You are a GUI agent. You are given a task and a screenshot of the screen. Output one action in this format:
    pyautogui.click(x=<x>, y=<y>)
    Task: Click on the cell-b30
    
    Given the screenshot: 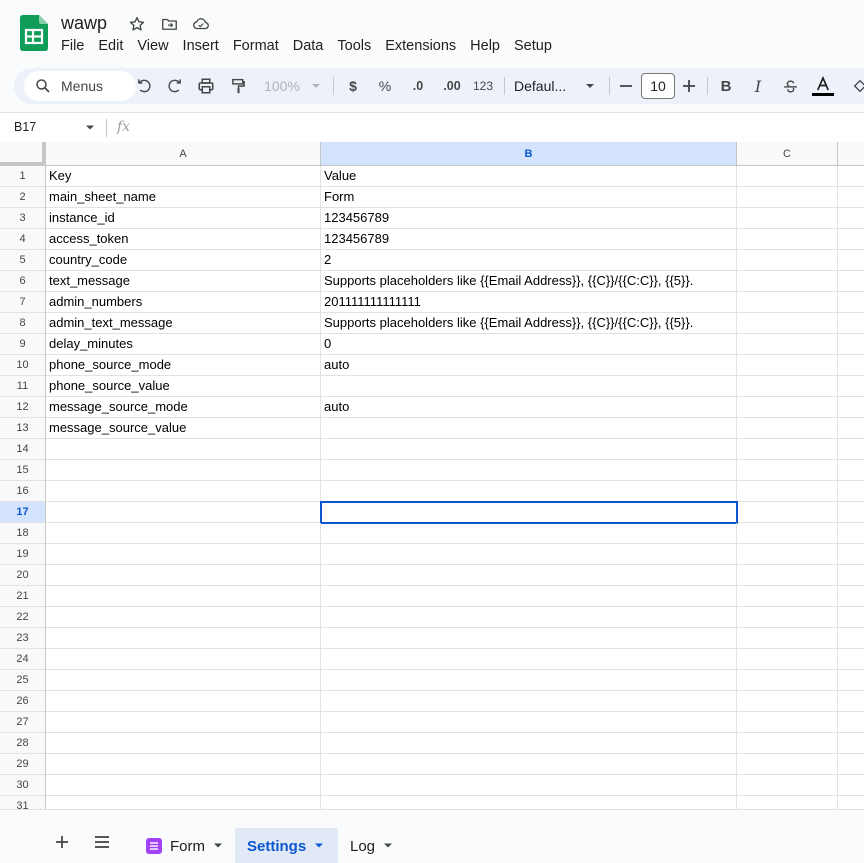 What is the action you would take?
    pyautogui.click(x=529, y=785)
    